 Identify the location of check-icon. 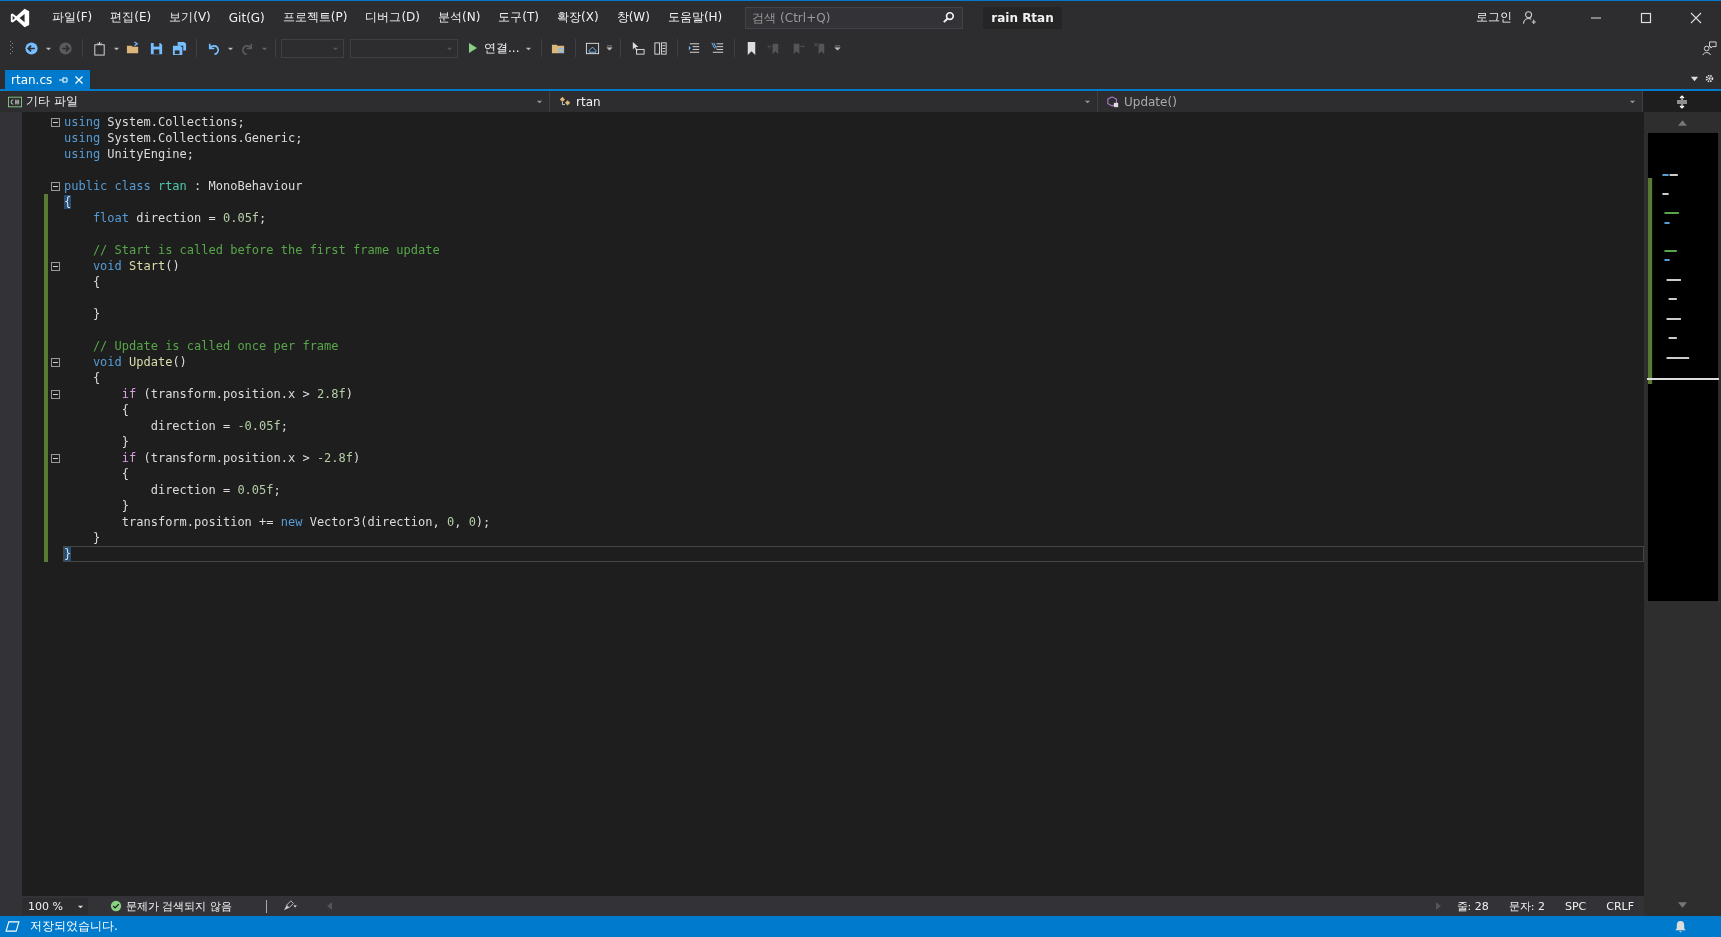
(116, 906).